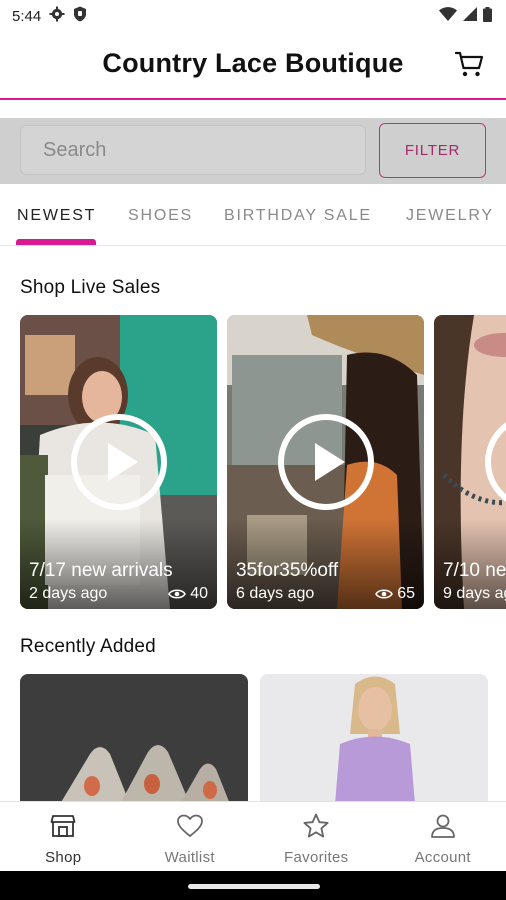  Describe the element at coordinates (316, 857) in the screenshot. I see `nav-favorites-label: Favorites` at that location.